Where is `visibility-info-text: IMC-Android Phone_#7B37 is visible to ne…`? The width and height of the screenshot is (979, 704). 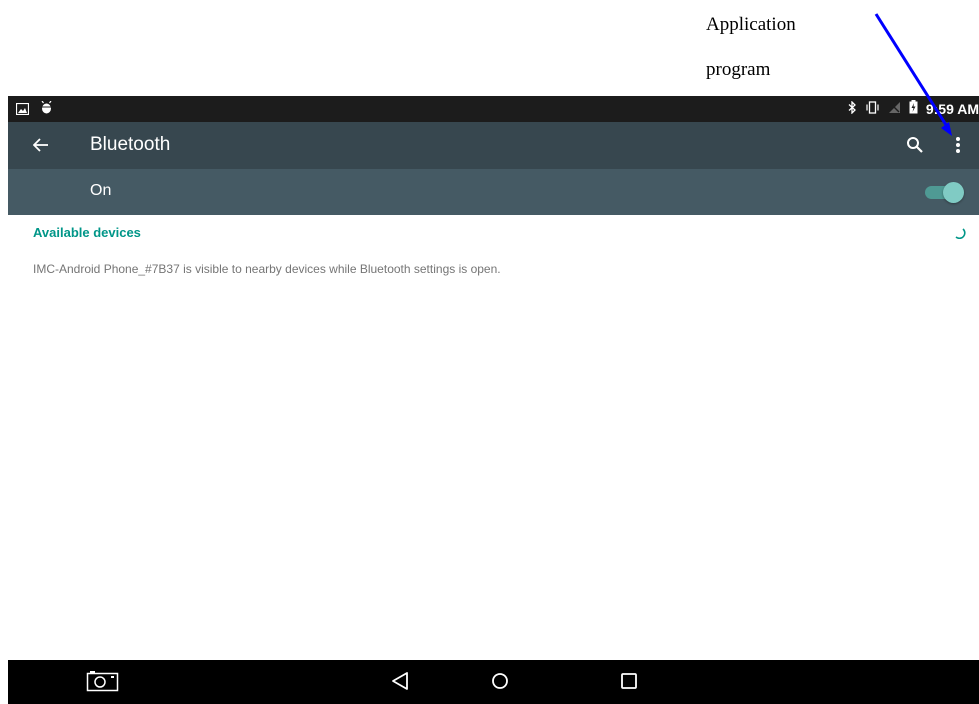 visibility-info-text: IMC-Android Phone_#7B37 is visible to ne… is located at coordinates (267, 269).